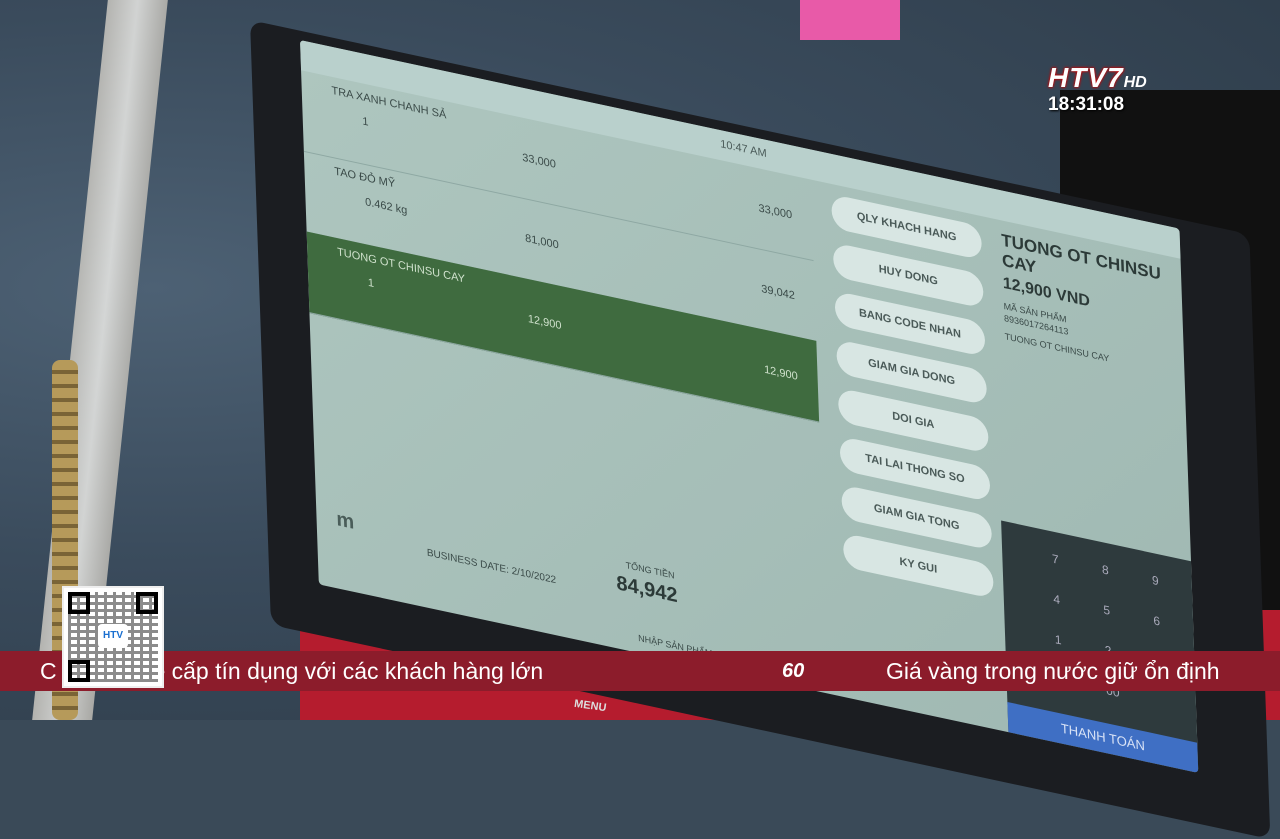 This screenshot has width=1280, height=839. What do you see at coordinates (743, 149) in the screenshot?
I see `screen-clock: 10:47 AM` at bounding box center [743, 149].